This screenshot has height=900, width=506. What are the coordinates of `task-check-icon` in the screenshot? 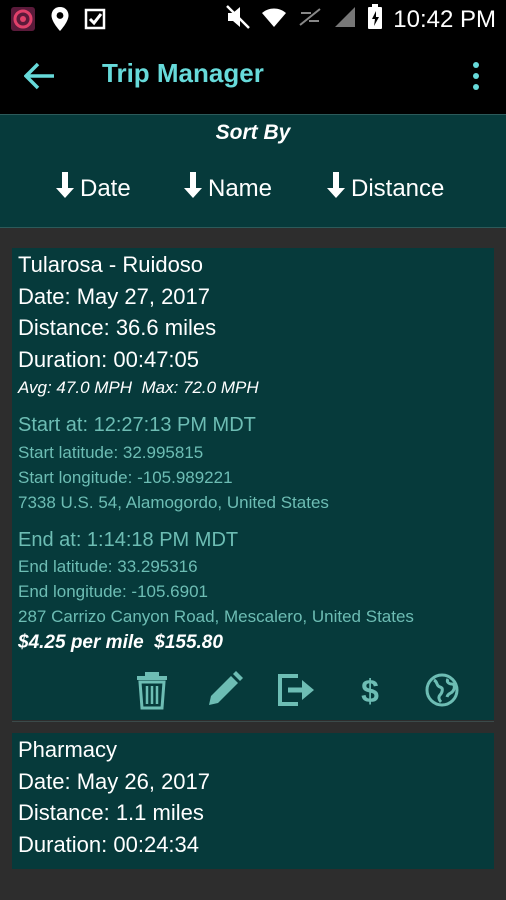 It's located at (95, 21).